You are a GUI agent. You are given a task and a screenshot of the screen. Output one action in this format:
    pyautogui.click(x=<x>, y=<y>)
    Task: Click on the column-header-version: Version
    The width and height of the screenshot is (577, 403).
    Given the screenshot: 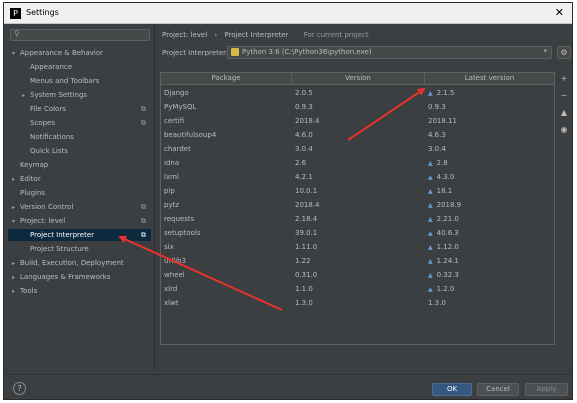 What is the action you would take?
    pyautogui.click(x=358, y=78)
    